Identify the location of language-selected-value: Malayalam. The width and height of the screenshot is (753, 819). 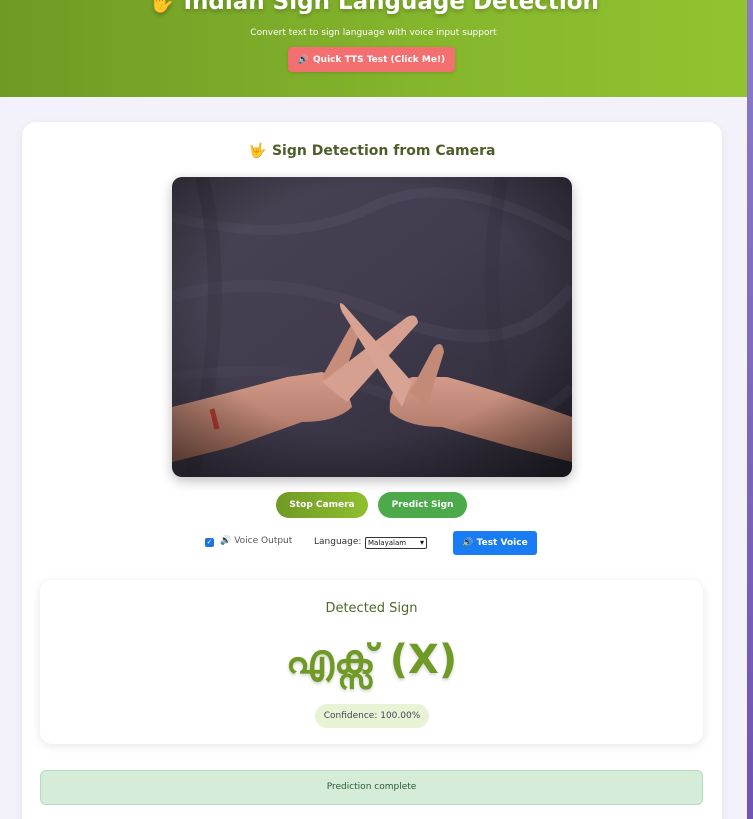
(387, 543).